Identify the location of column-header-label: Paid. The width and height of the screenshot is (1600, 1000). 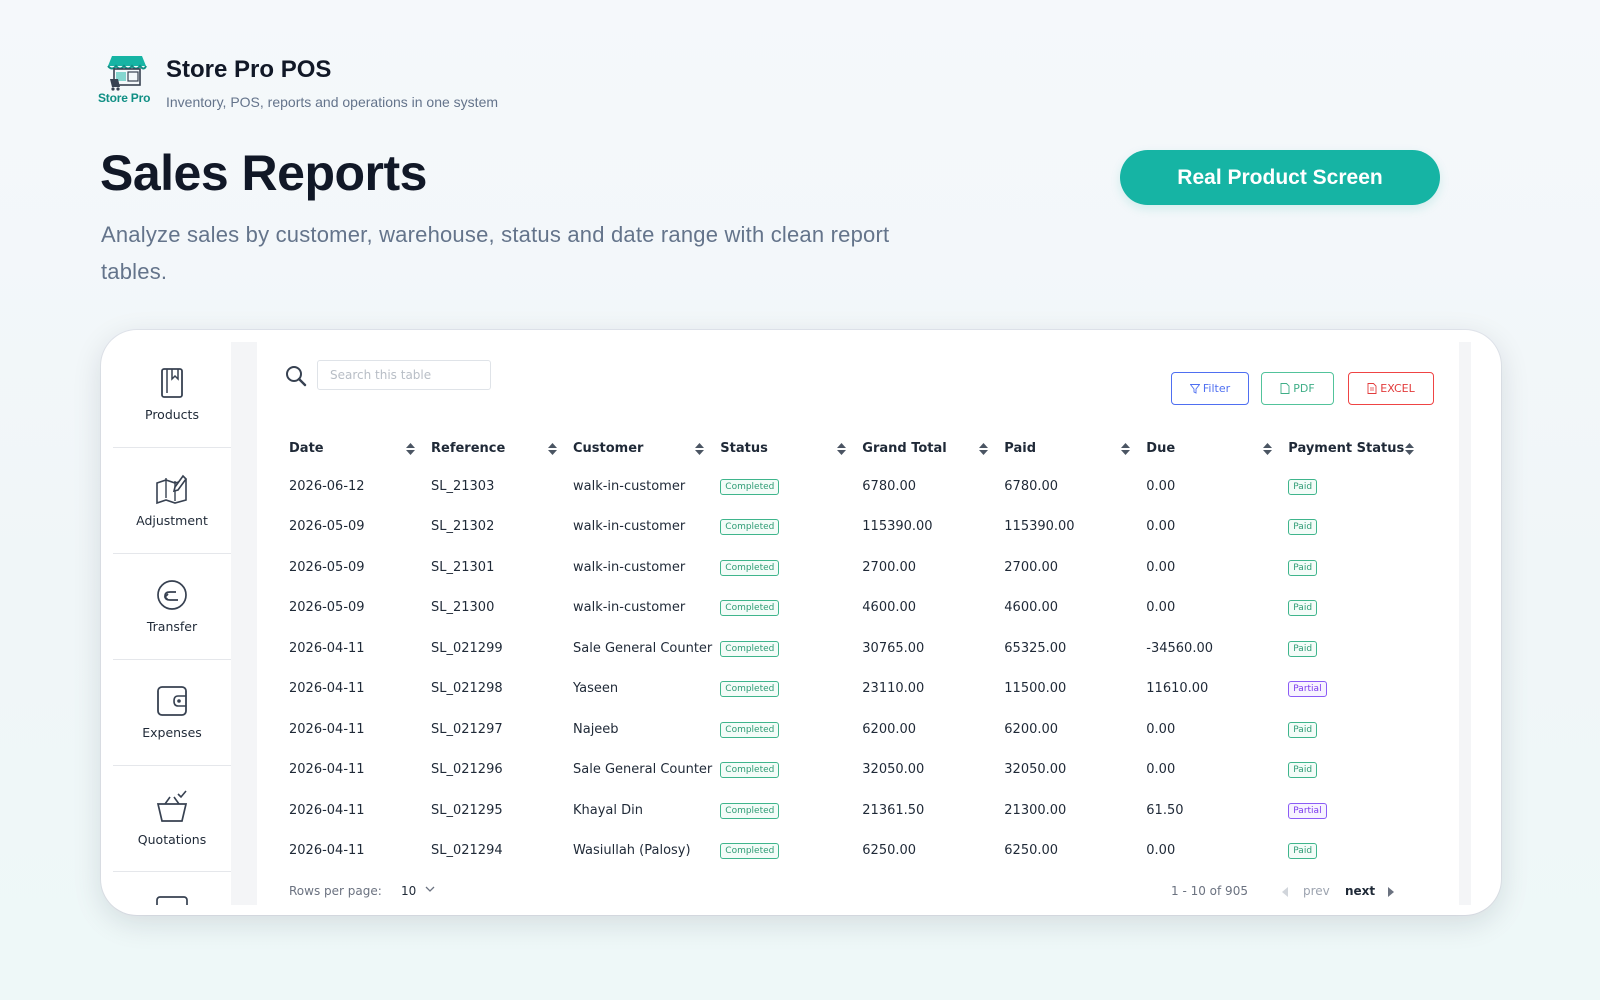
(1020, 448).